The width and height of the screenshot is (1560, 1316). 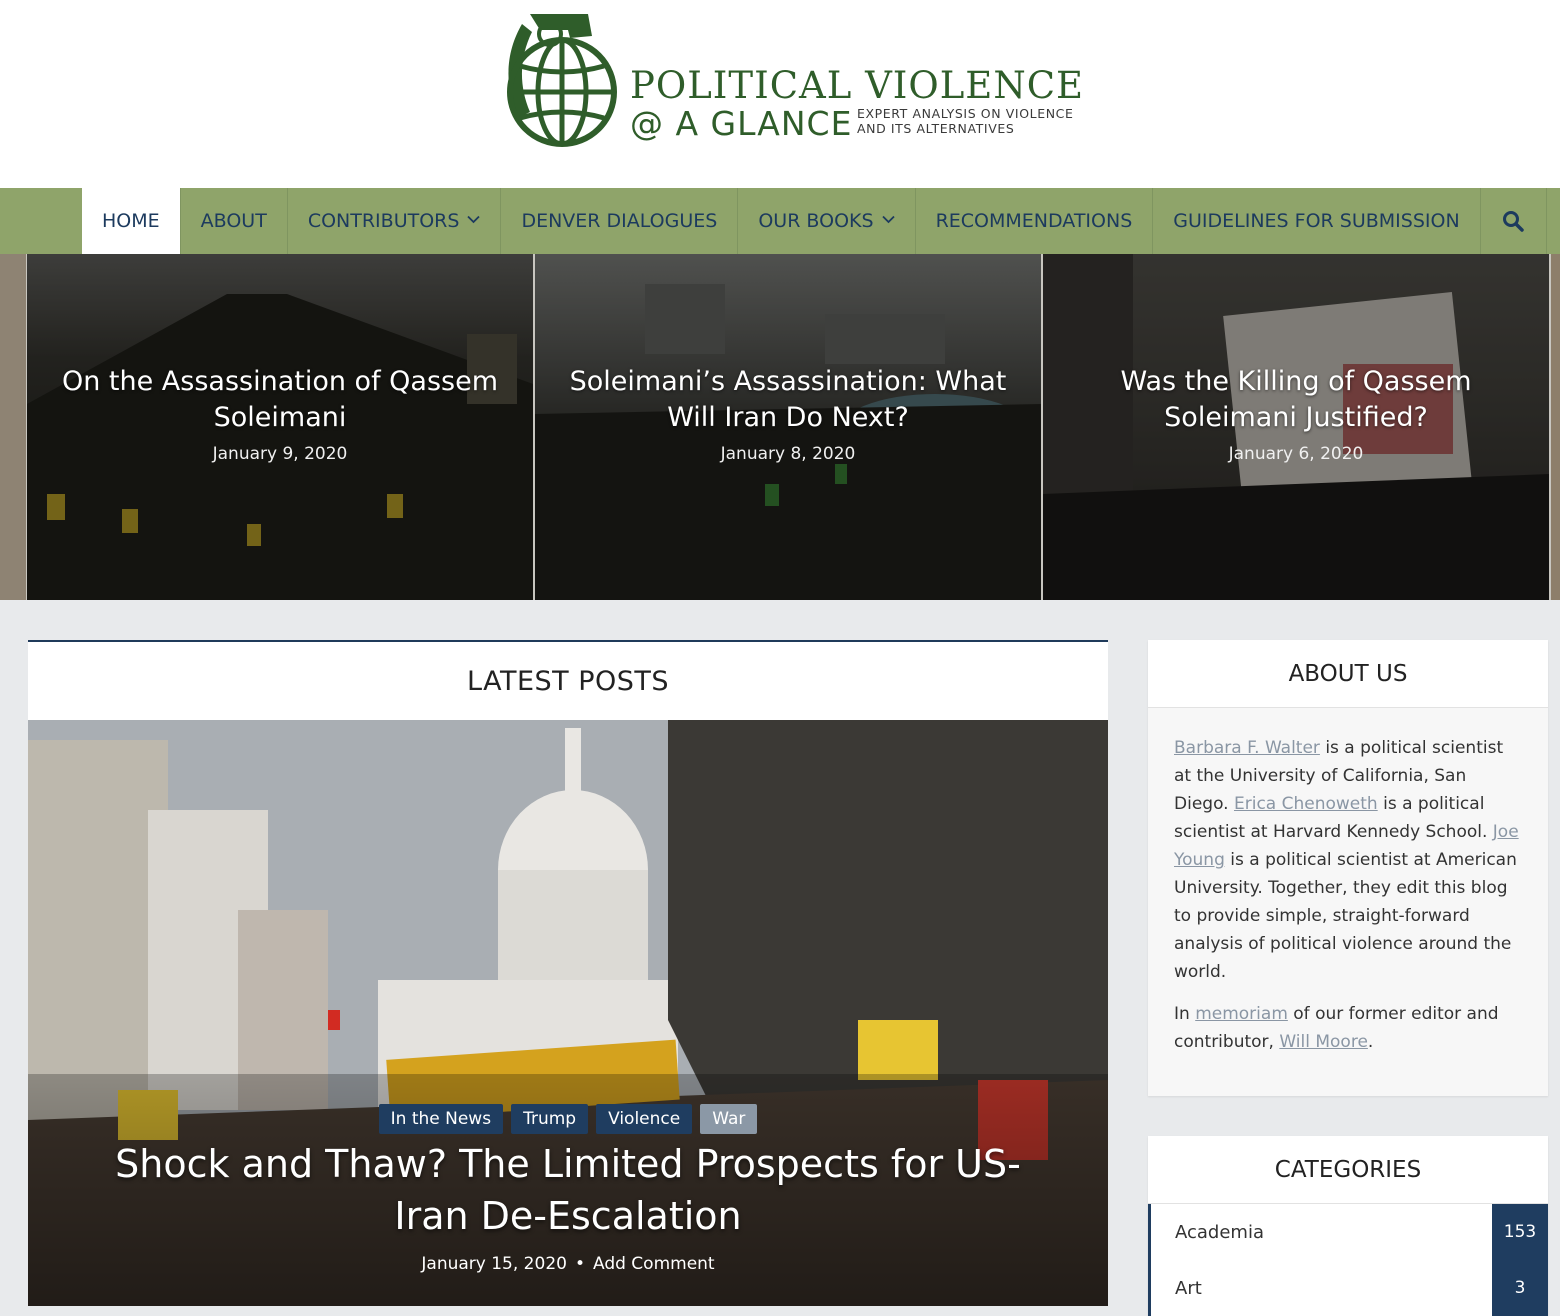 What do you see at coordinates (1555, 427) in the screenshot?
I see `slide-edge-right` at bounding box center [1555, 427].